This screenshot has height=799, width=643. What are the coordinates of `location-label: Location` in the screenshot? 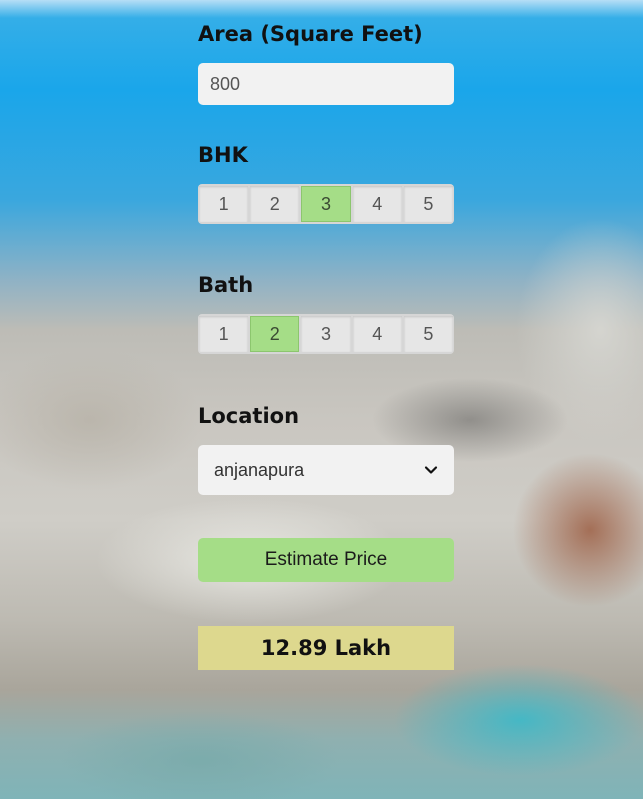 It's located at (249, 416).